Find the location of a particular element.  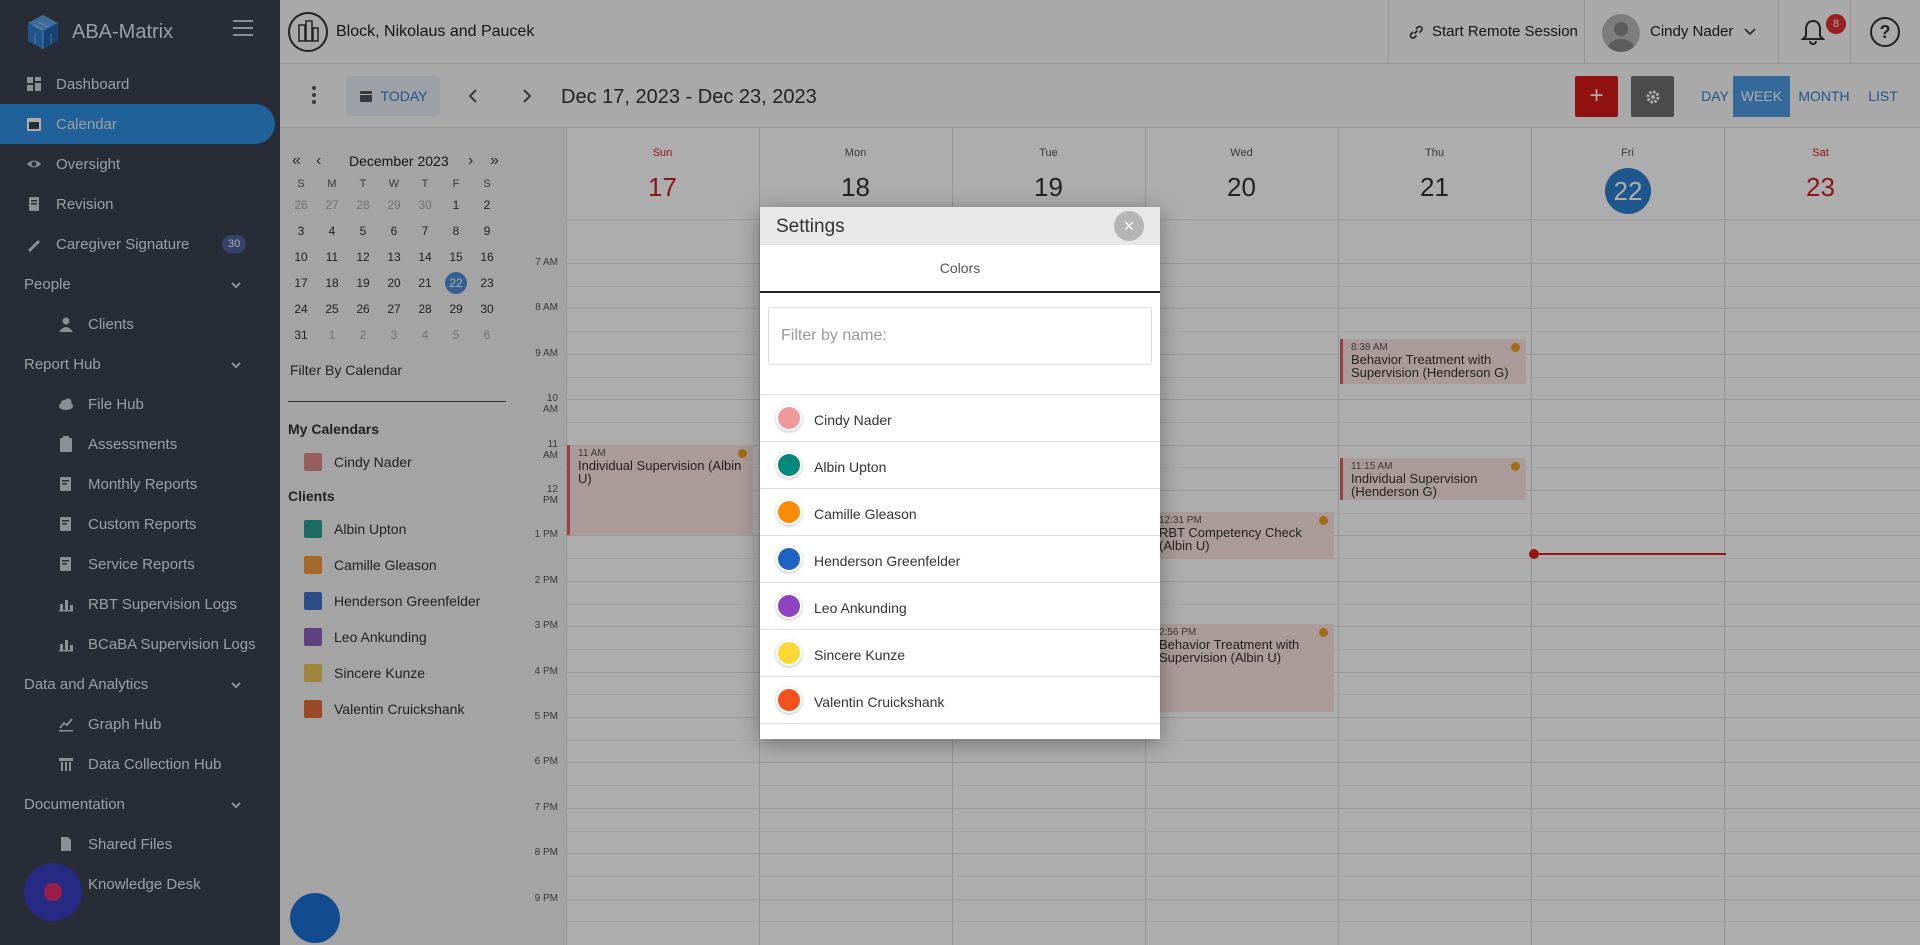

filter-by-name-input is located at coordinates (960, 336).